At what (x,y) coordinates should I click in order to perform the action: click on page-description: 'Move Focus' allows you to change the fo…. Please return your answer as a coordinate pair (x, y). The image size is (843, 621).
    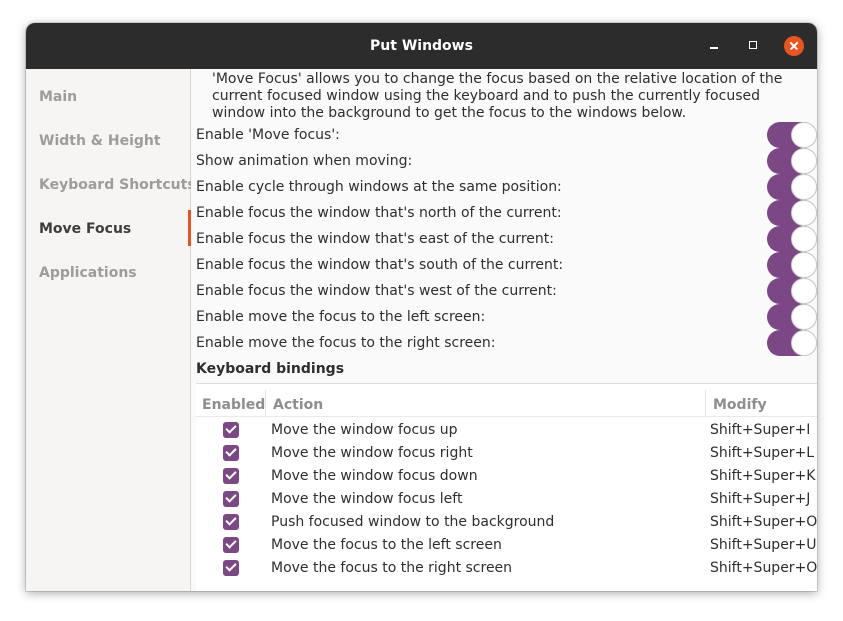
    Looking at the image, I should click on (497, 96).